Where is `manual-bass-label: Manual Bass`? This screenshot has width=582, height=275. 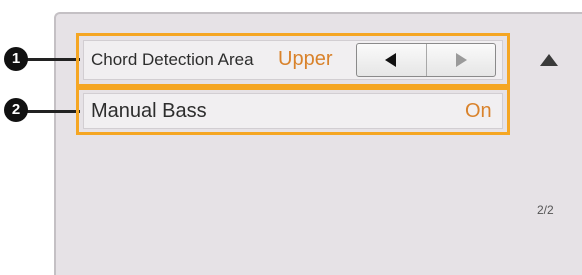 manual-bass-label: Manual Bass is located at coordinates (149, 111).